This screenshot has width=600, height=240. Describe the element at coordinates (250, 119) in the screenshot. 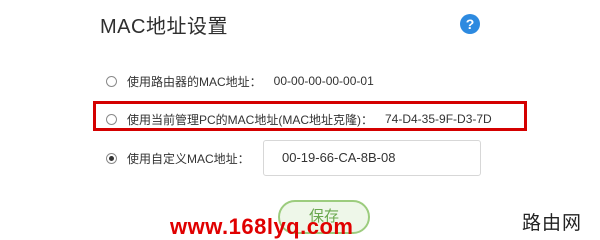

I see `option-pc-mac-label: 使用当前管理PC的MAC地址(MAC地址克隆)：` at that location.